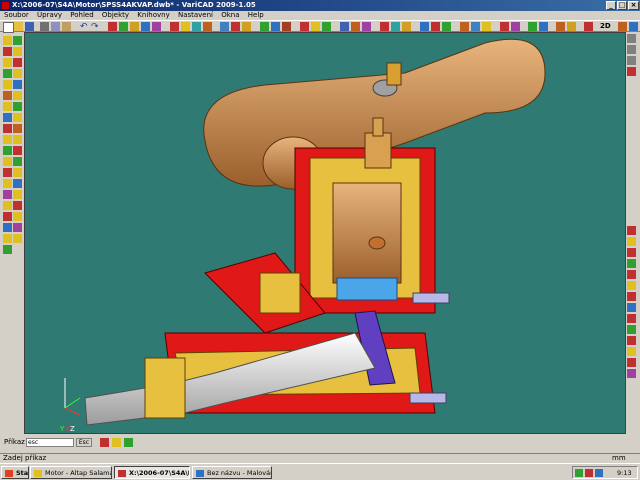 Image resolution: width=640 pixels, height=480 pixels. What do you see at coordinates (256, 15) in the screenshot?
I see `menu-help: Help` at bounding box center [256, 15].